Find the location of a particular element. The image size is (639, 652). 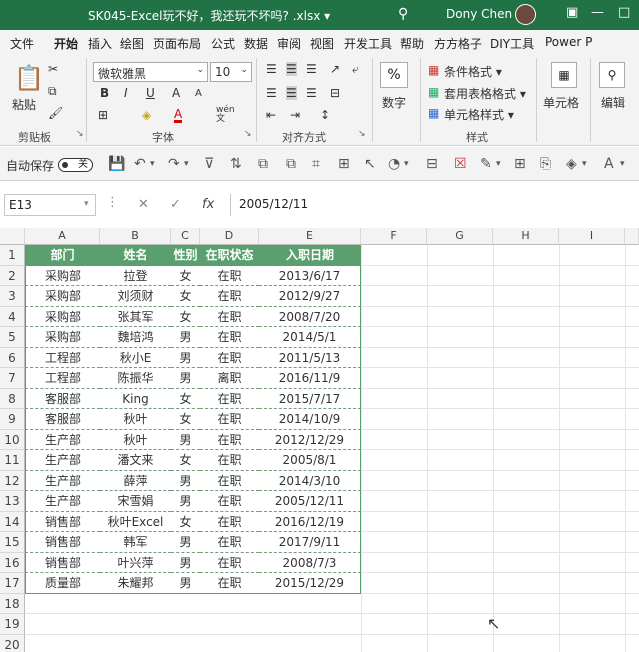

table-cell: 秋叶Excel is located at coordinates (135, 522).